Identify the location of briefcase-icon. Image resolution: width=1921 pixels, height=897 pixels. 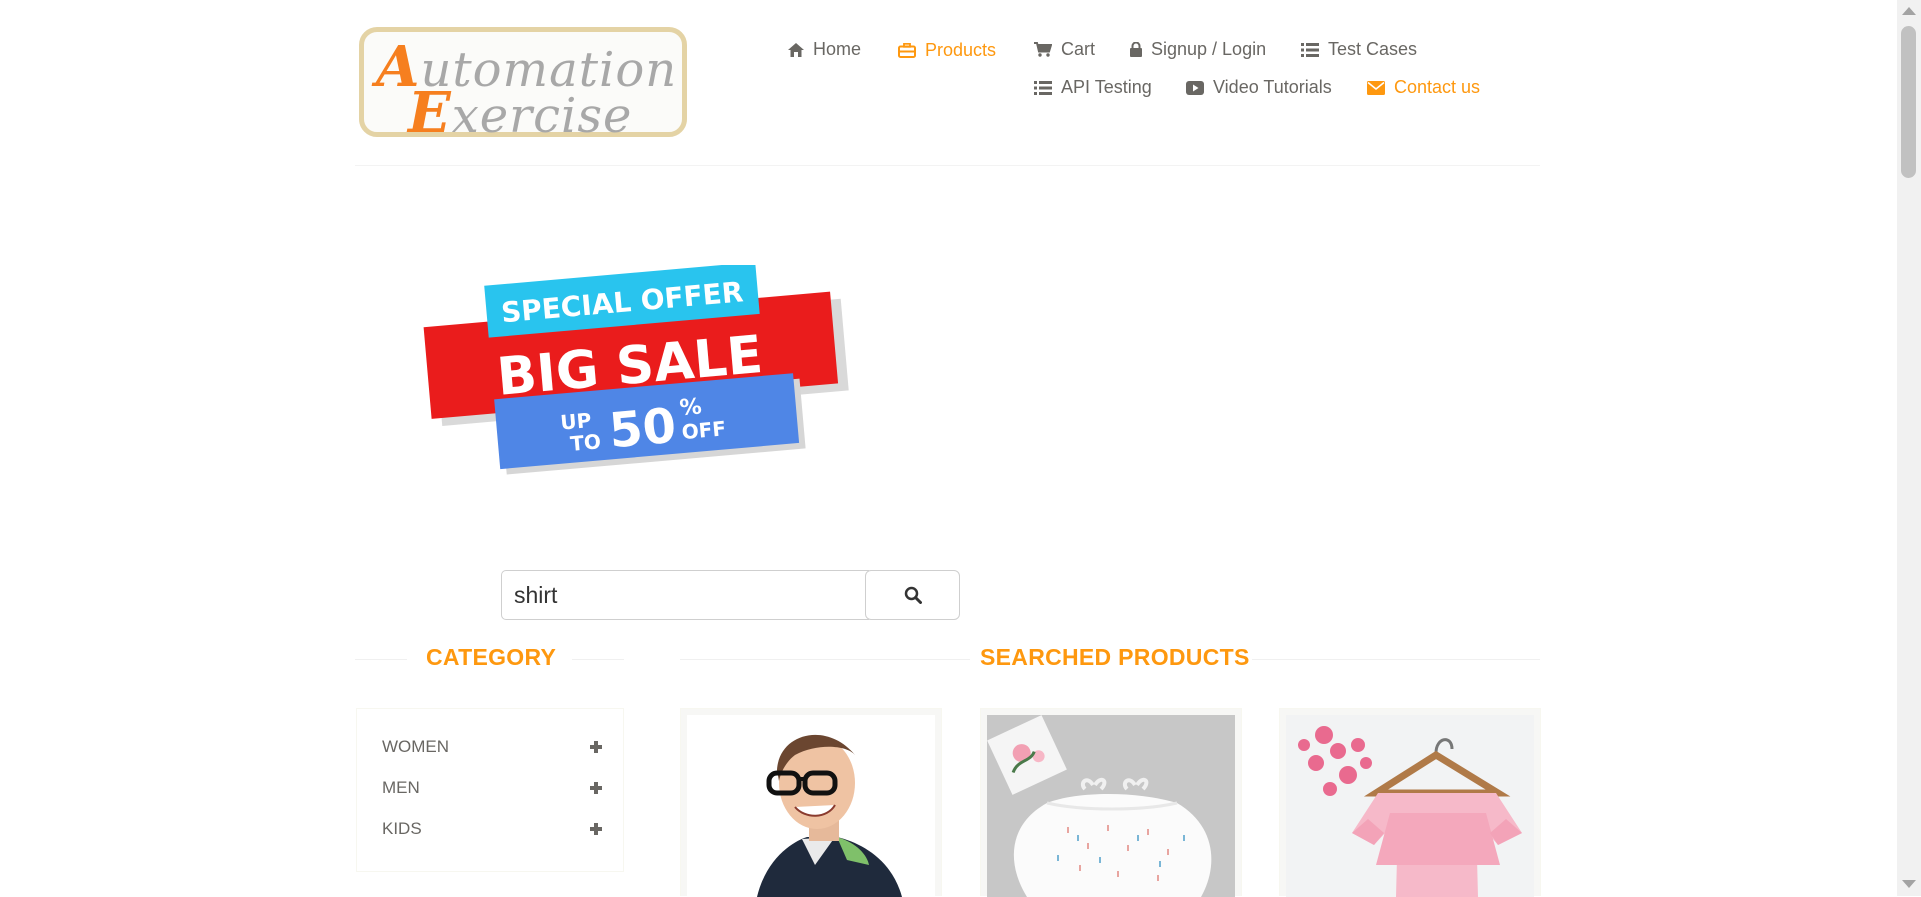
(907, 50).